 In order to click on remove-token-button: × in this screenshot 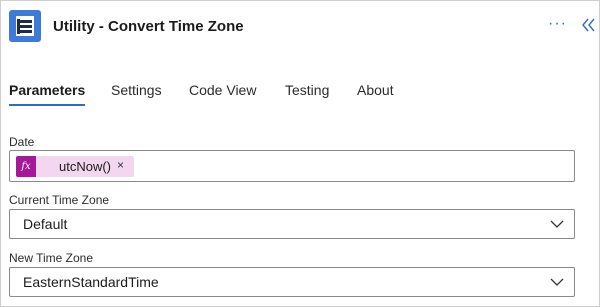, I will do `click(120, 165)`.